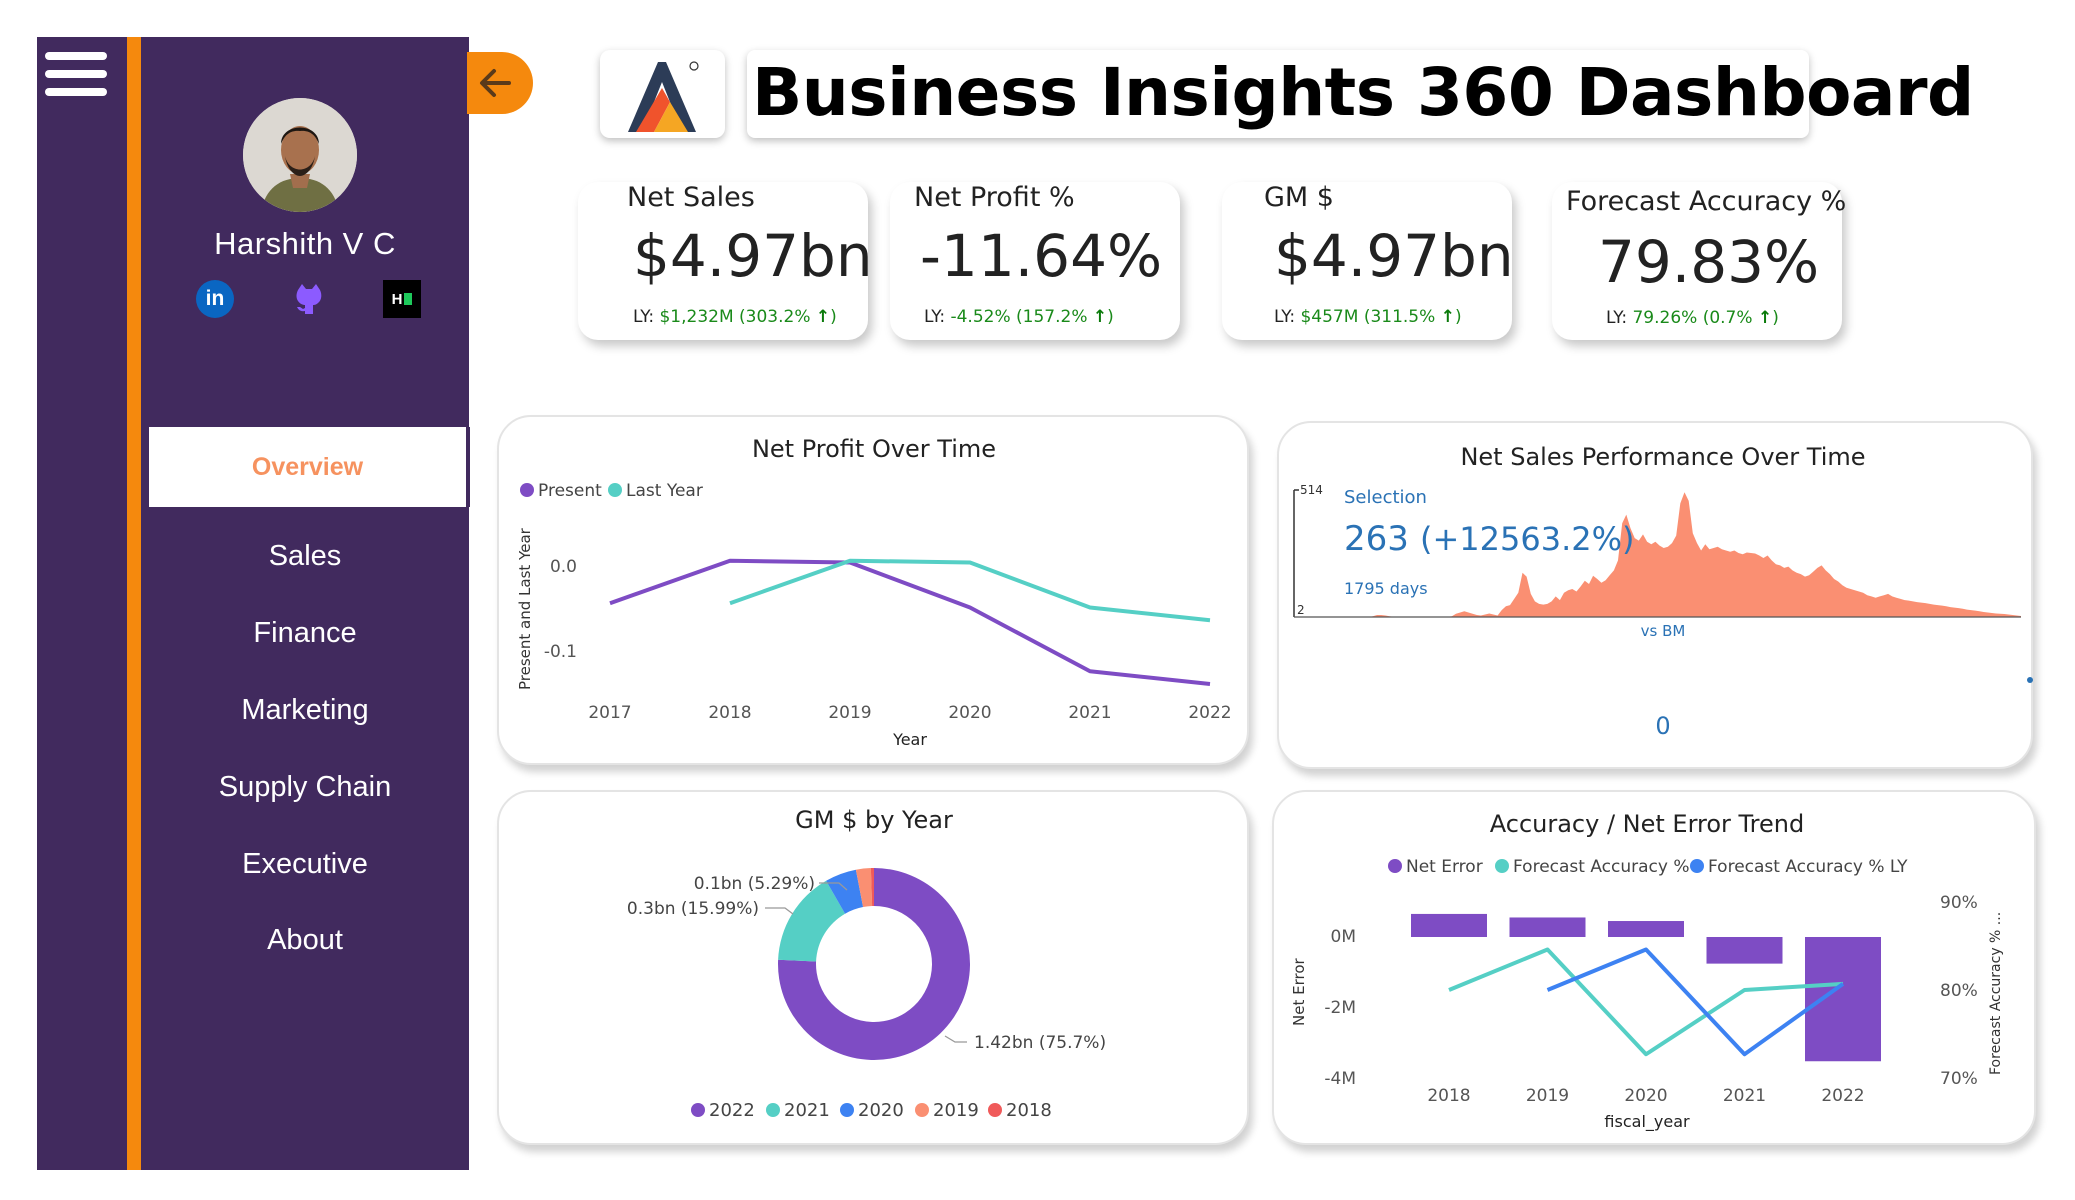  What do you see at coordinates (305, 787) in the screenshot?
I see `nav-supply-chain: Supply Chain` at bounding box center [305, 787].